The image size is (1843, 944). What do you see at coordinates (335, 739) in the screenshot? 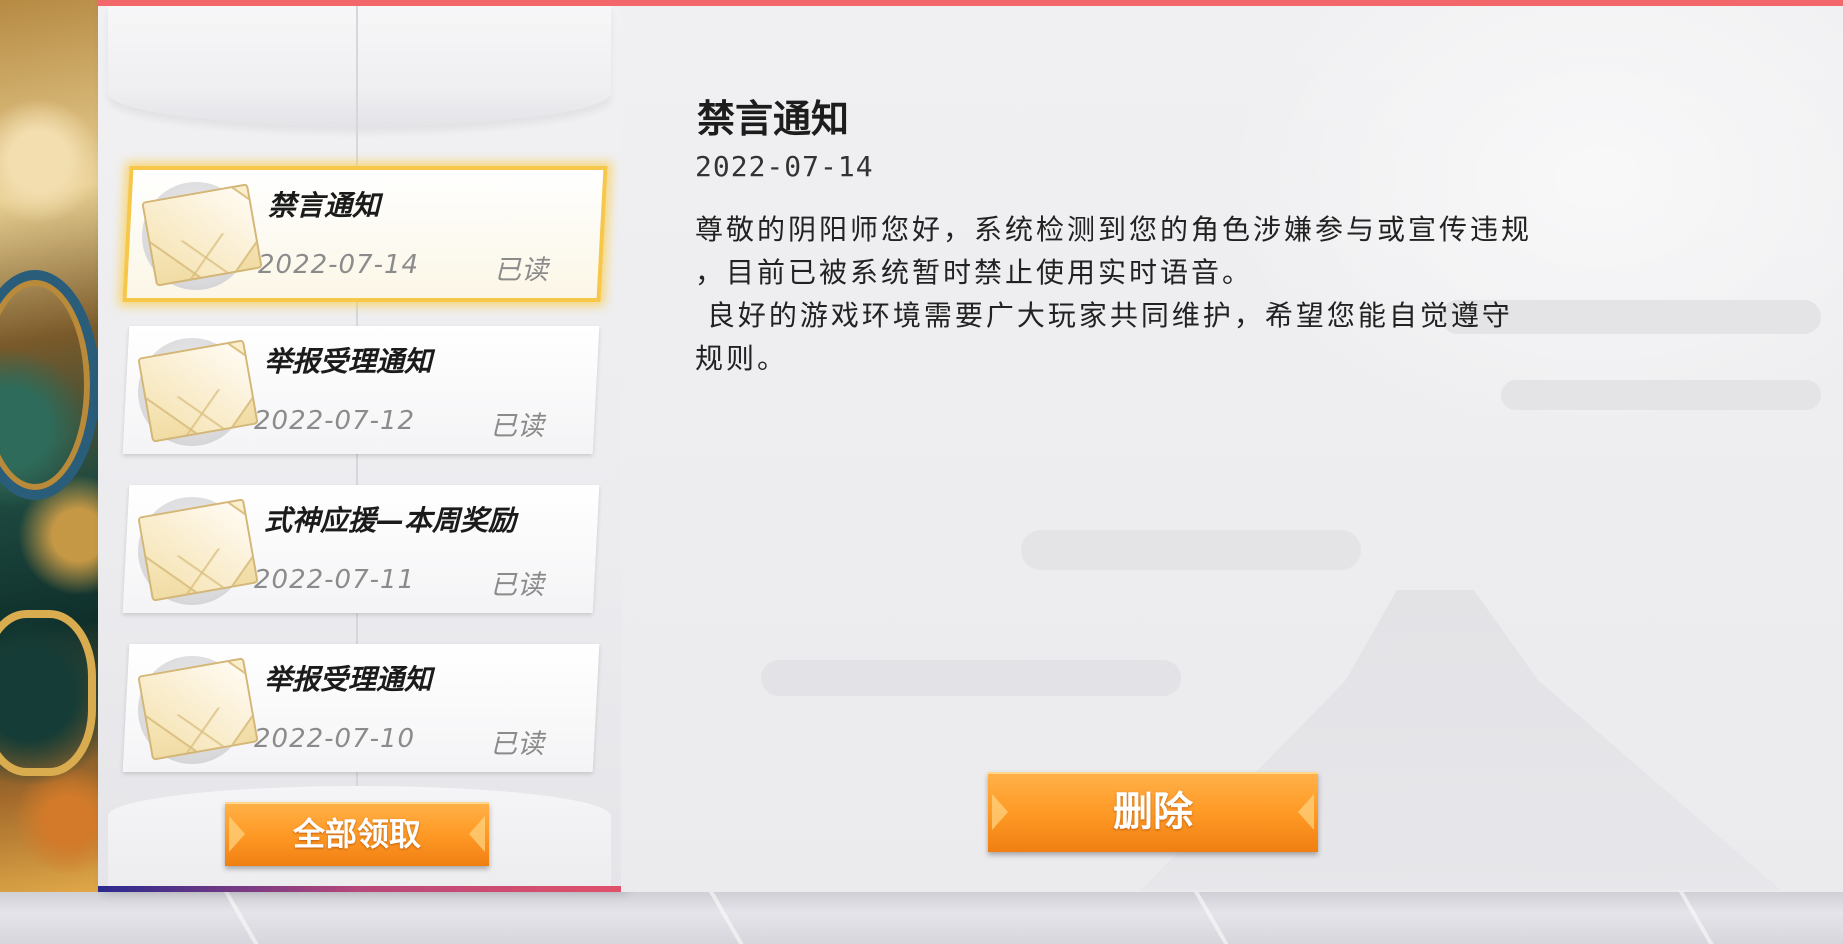
I see `mail-date: 2022-07-10` at bounding box center [335, 739].